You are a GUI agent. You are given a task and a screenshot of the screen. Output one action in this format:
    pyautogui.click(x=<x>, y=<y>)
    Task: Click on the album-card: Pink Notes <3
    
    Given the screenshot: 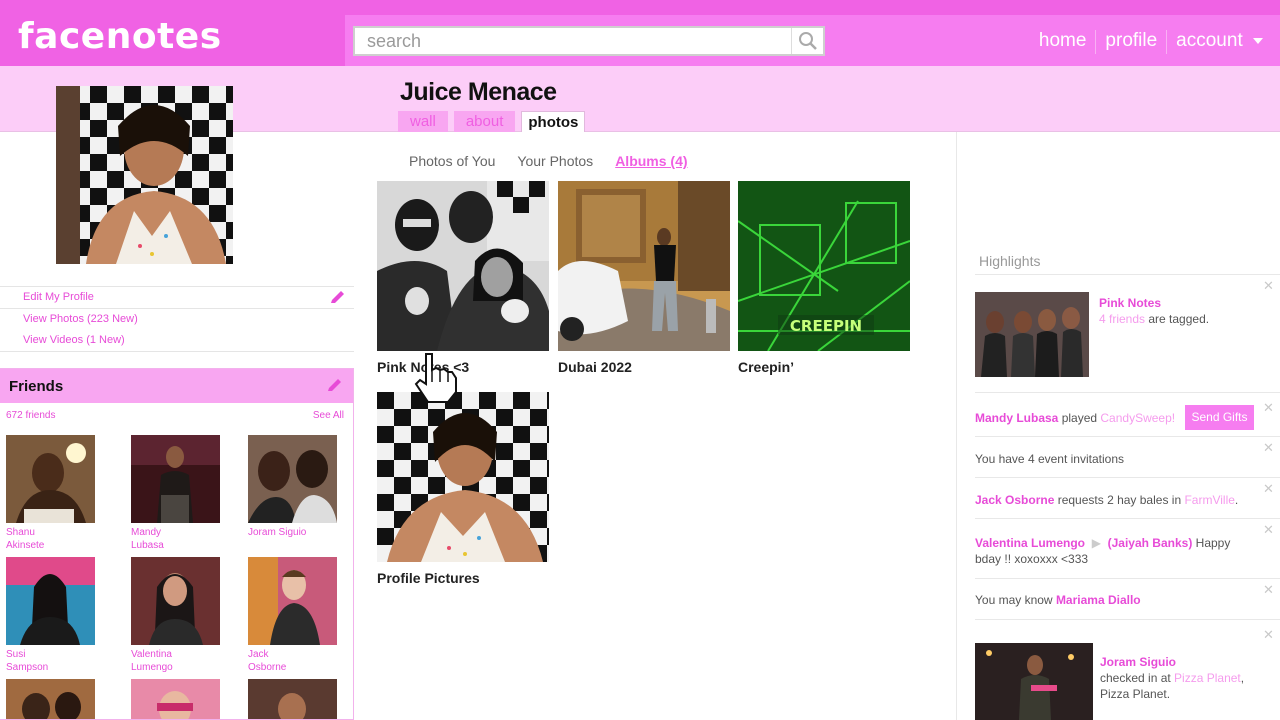 What is the action you would take?
    pyautogui.click(x=463, y=278)
    